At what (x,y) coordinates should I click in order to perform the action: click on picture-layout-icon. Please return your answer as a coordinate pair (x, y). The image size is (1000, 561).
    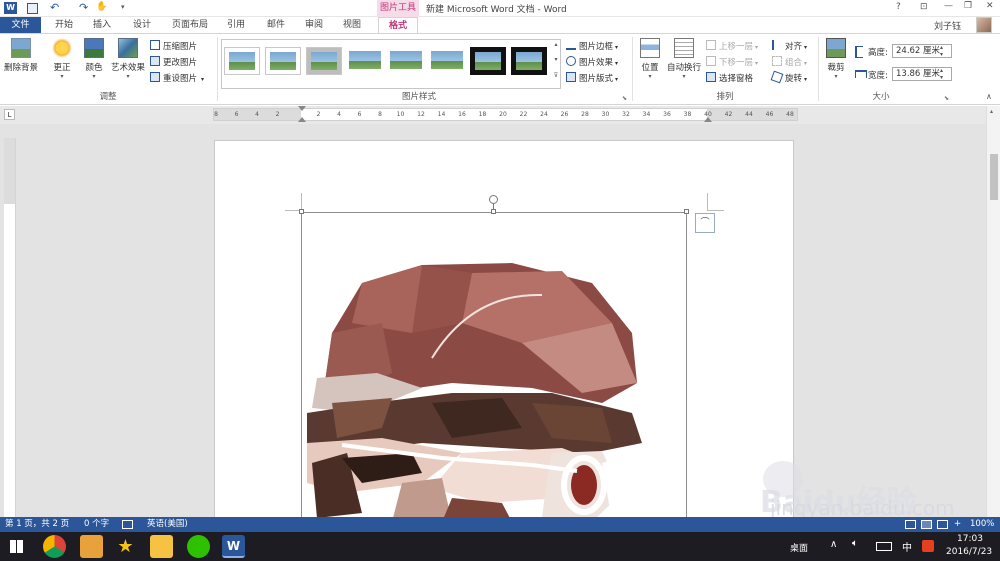
    Looking at the image, I should click on (571, 77).